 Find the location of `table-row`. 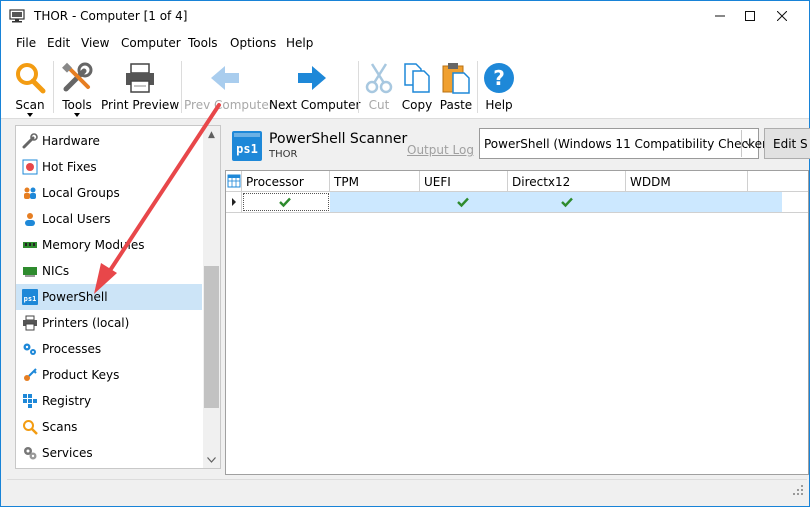

table-row is located at coordinates (517, 202).